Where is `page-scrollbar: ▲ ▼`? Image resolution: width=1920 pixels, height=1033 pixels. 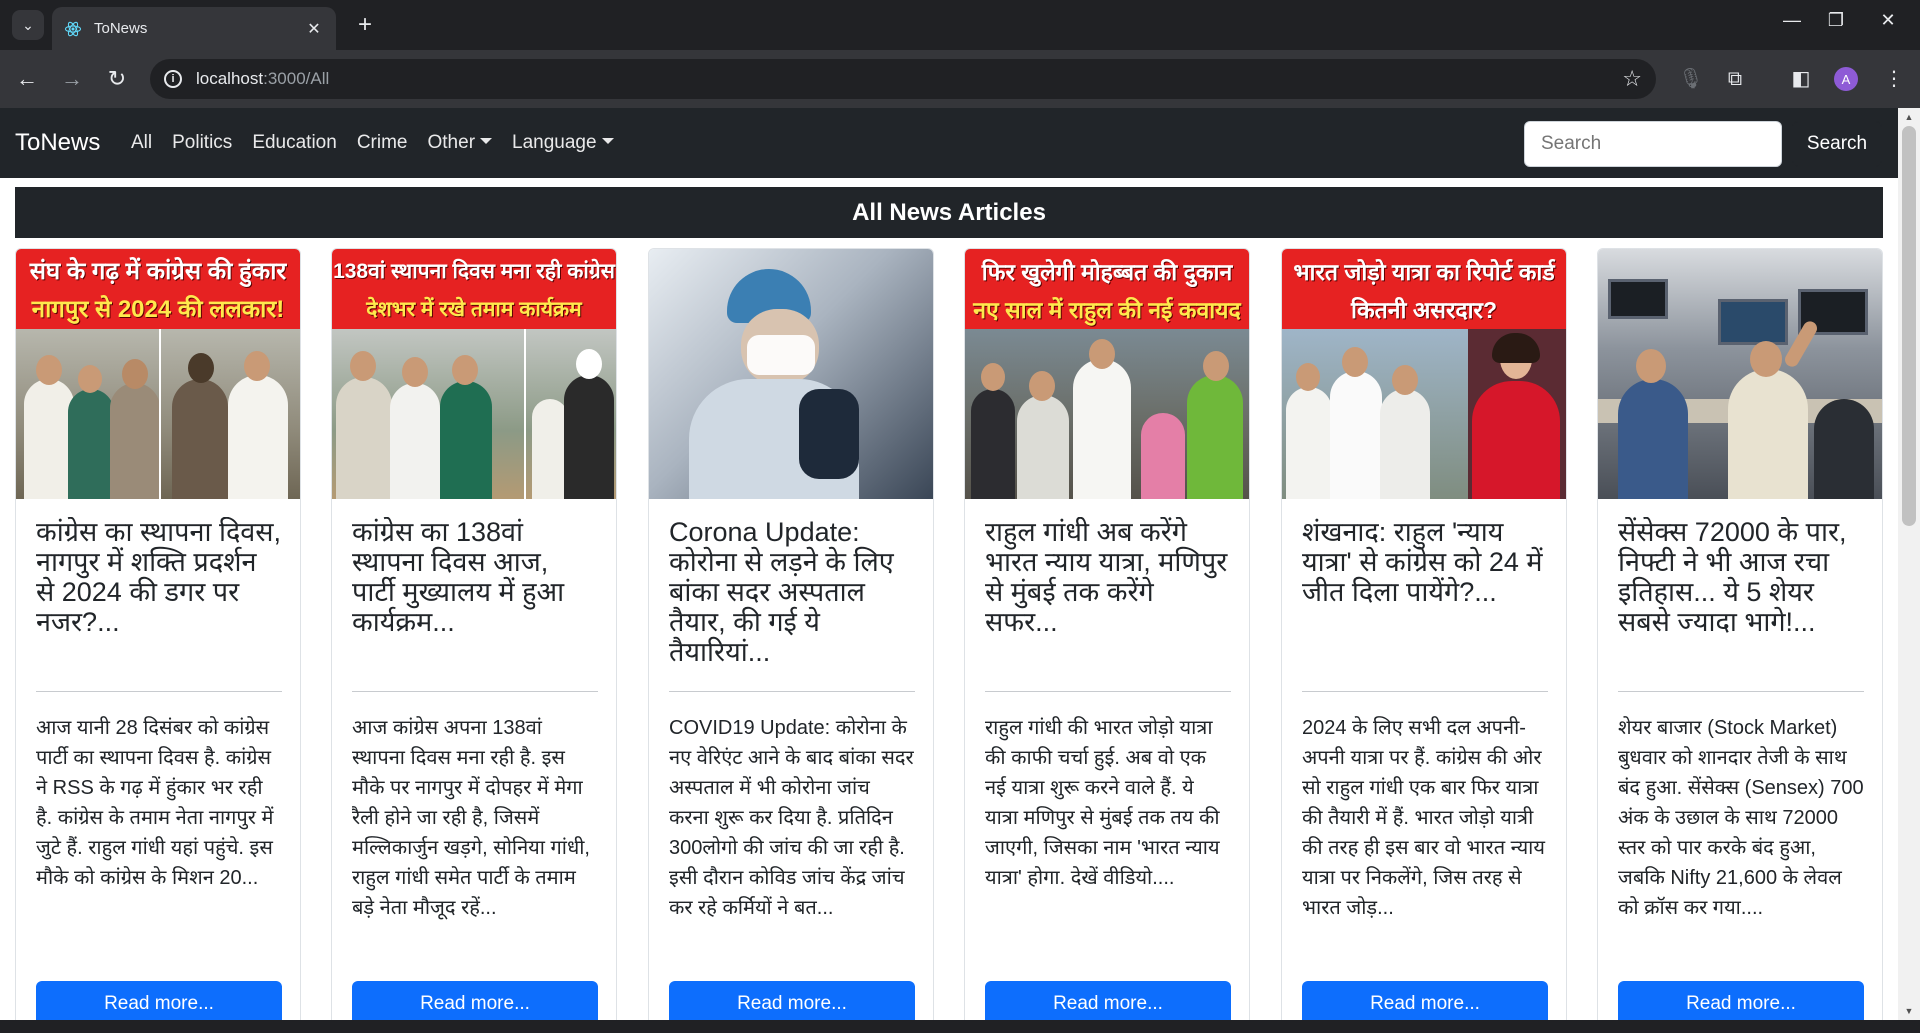 page-scrollbar: ▲ ▼ is located at coordinates (1909, 564).